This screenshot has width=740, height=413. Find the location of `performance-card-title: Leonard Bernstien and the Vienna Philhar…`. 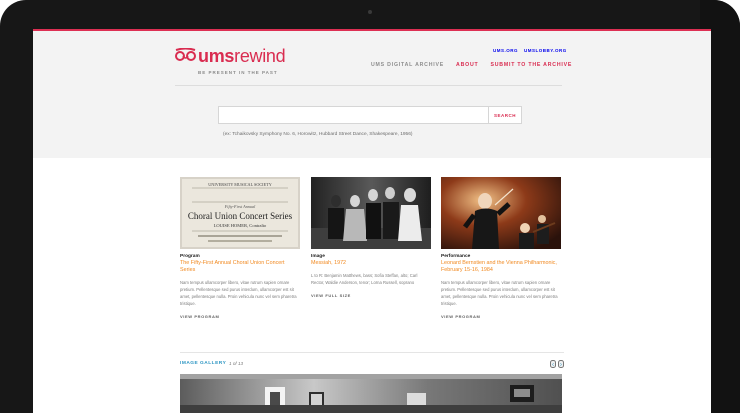

performance-card-title: Leonard Bernstien and the Vienna Philhar… is located at coordinates (501, 267).